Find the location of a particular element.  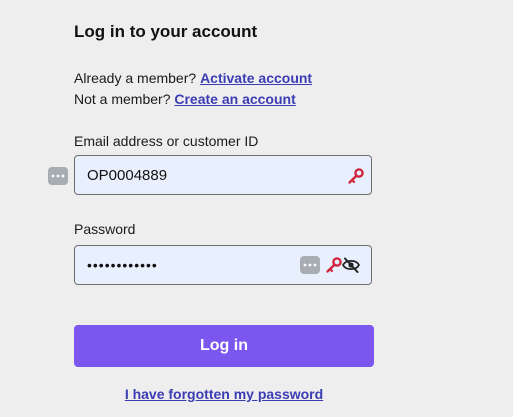

email-label: Email address or customer ID is located at coordinates (166, 141).